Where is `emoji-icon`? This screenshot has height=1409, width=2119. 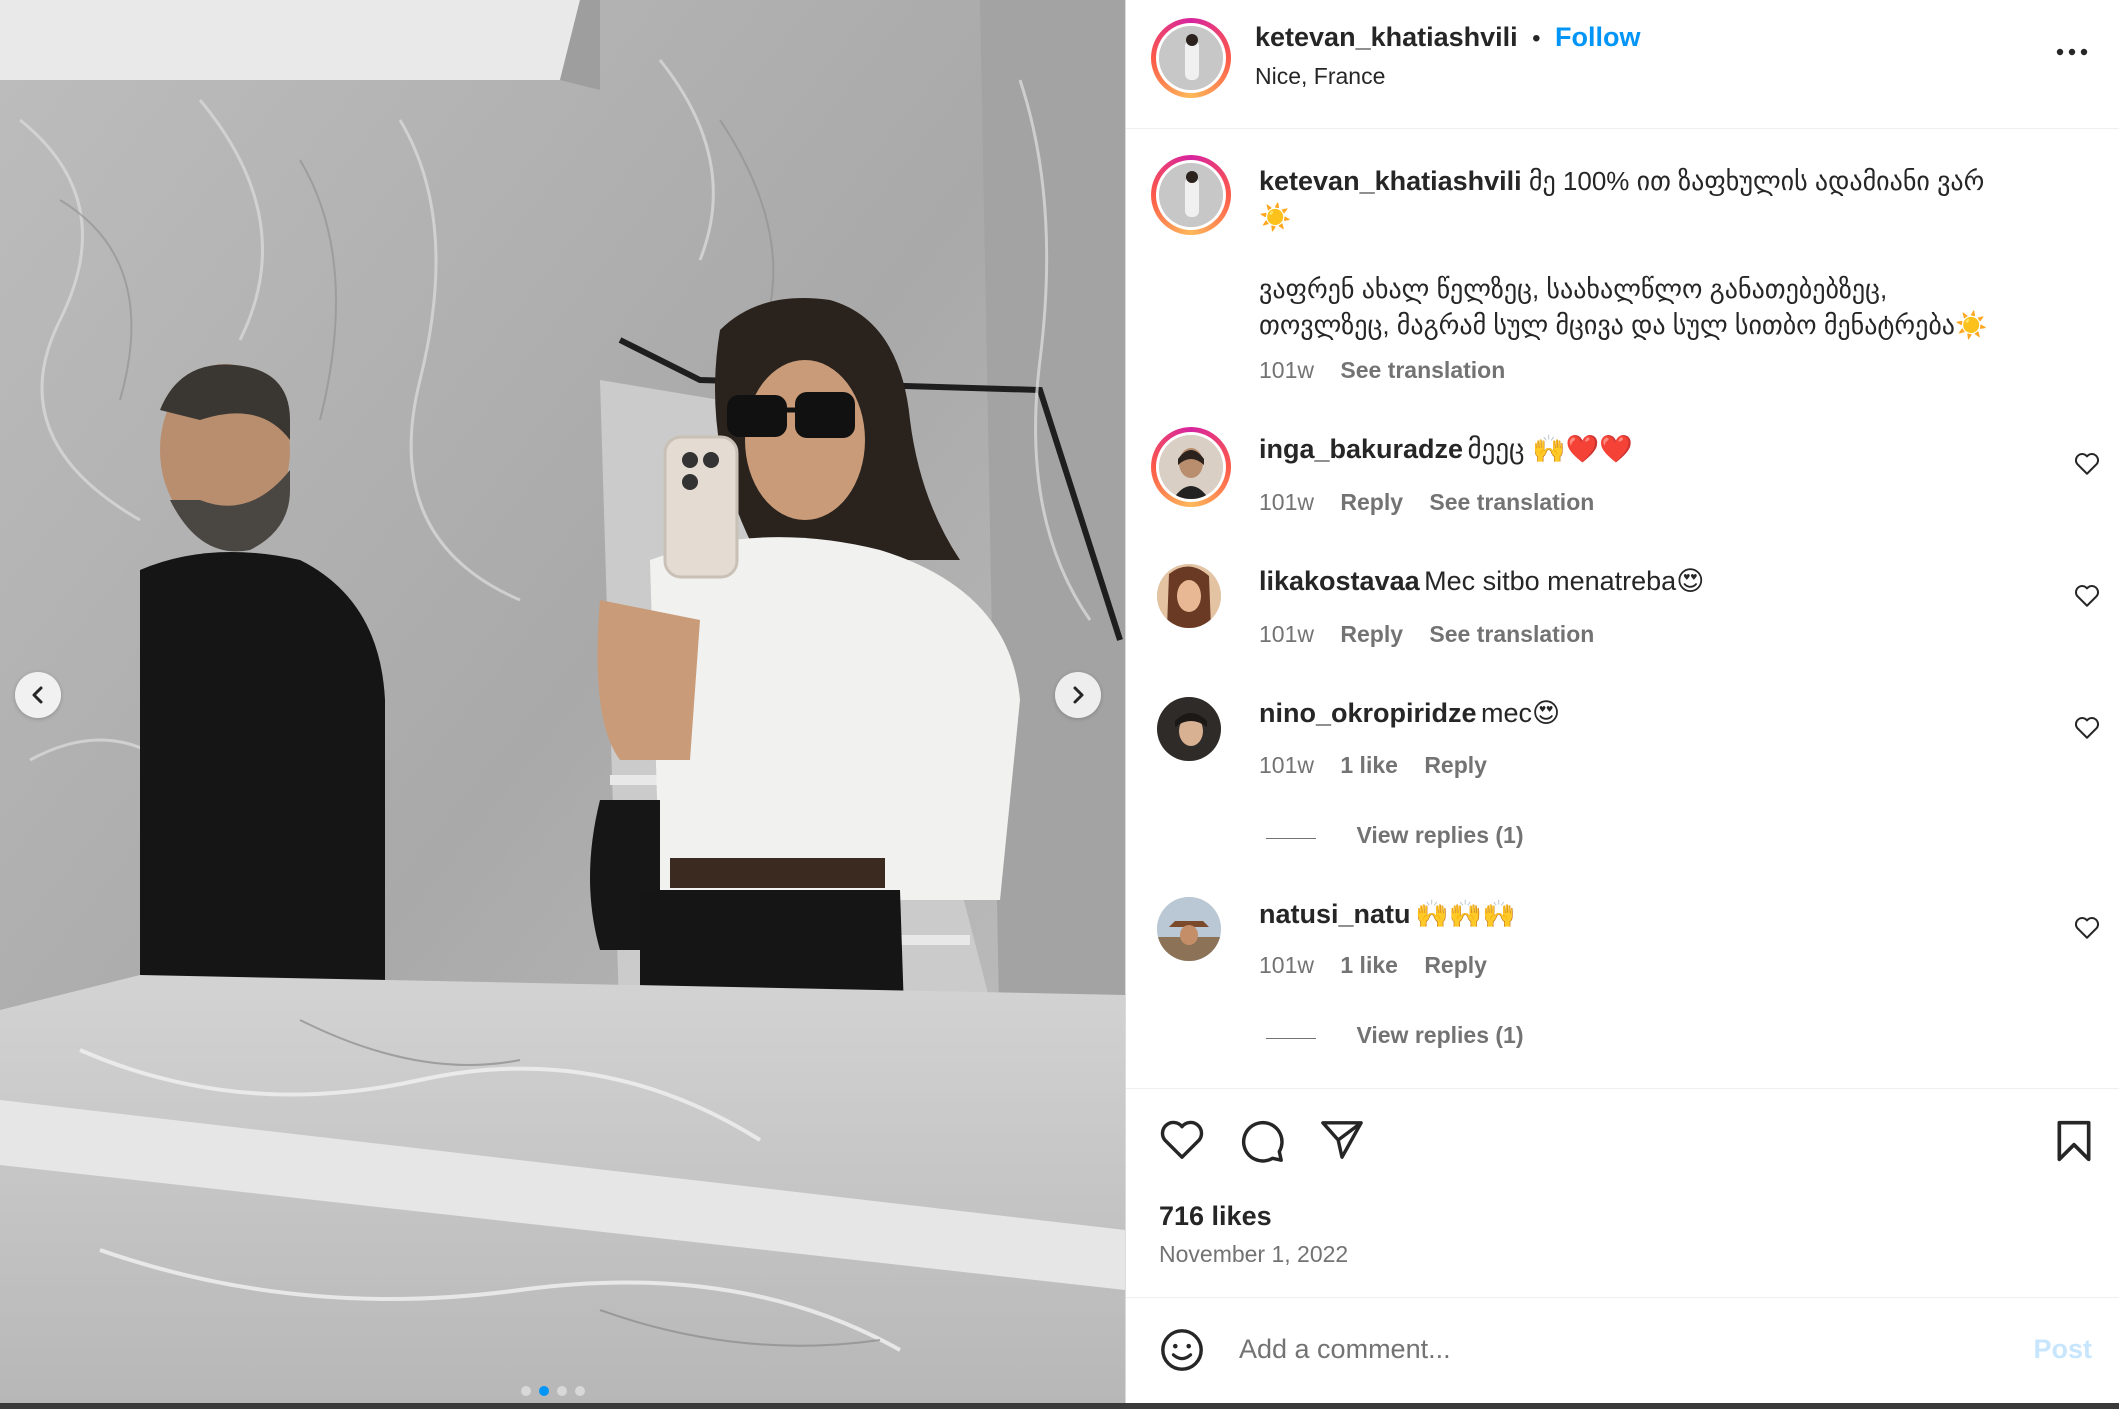 emoji-icon is located at coordinates (1182, 1350).